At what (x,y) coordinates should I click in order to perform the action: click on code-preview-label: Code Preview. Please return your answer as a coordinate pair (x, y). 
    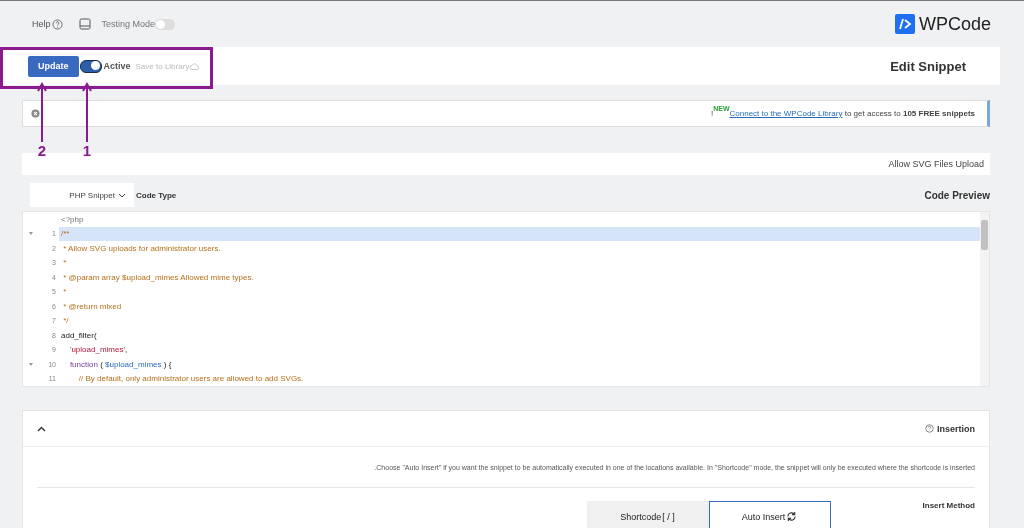
    Looking at the image, I should click on (957, 195).